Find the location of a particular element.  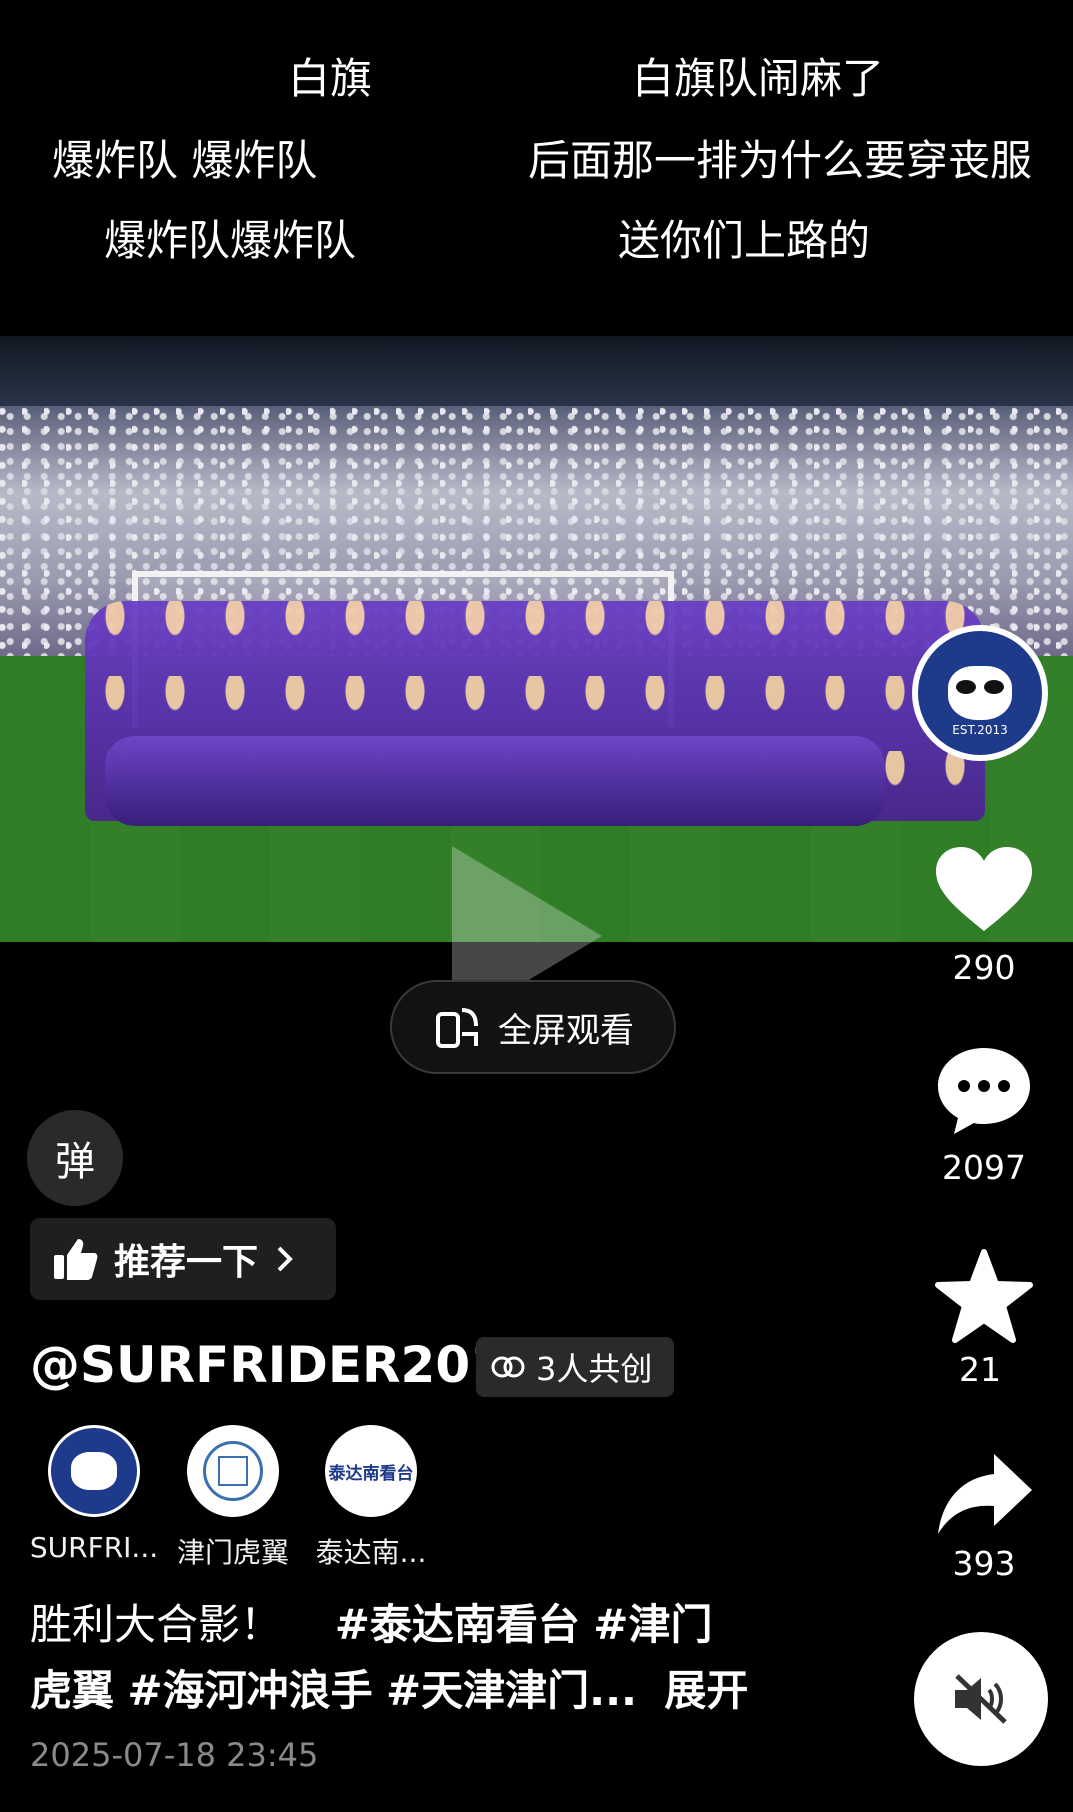

creator-item: 津门虎翼 is located at coordinates (233, 1498).